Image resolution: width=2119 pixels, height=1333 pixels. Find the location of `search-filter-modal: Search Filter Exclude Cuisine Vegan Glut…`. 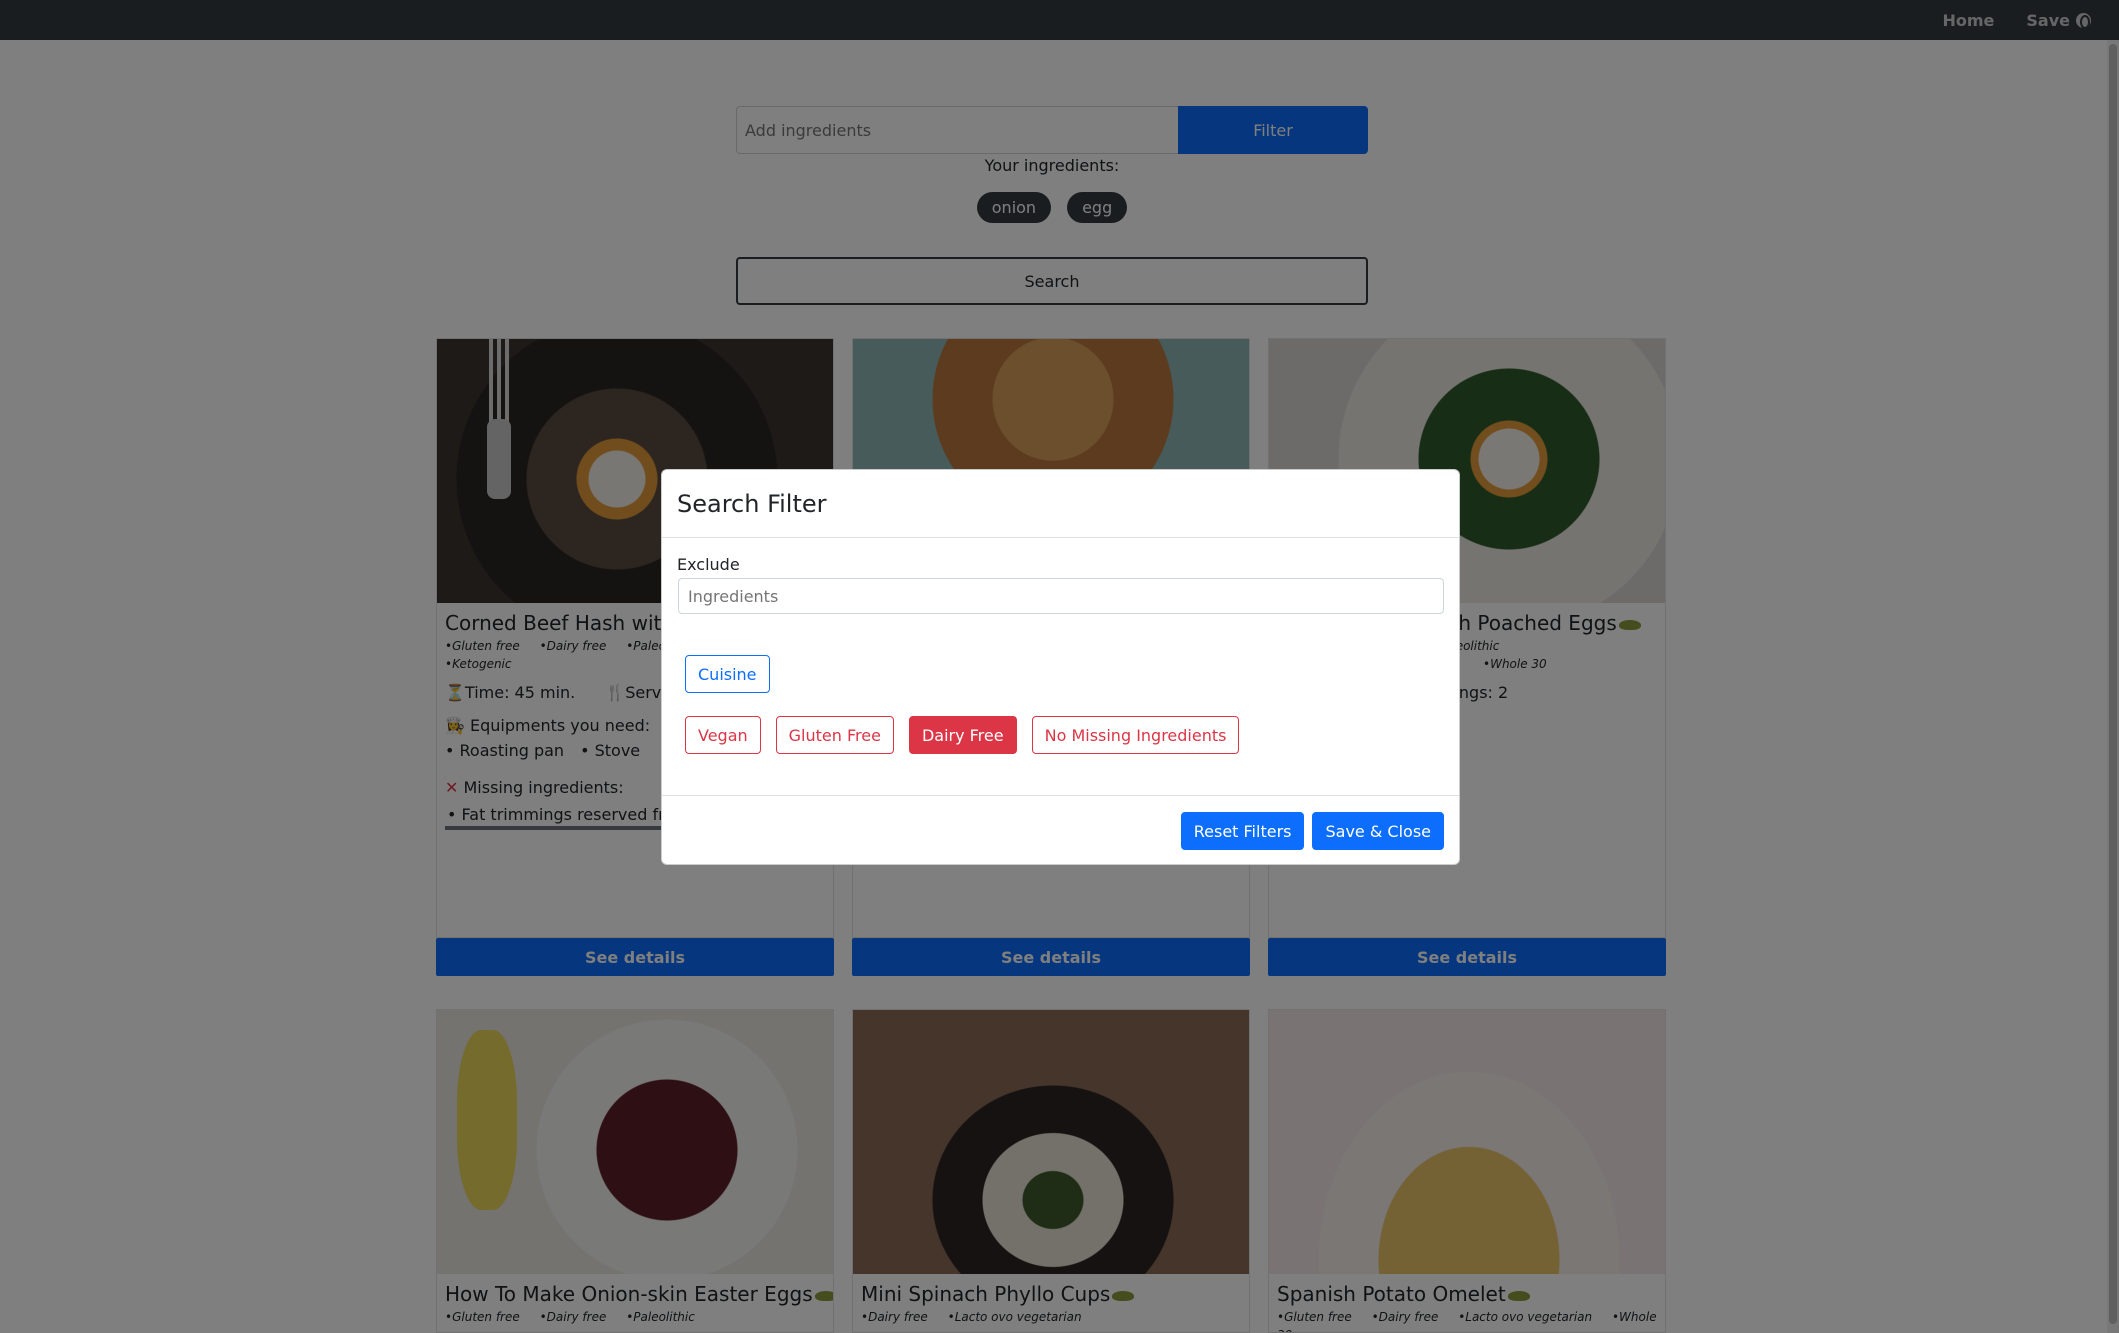

search-filter-modal: Search Filter Exclude Cuisine Vegan Glut… is located at coordinates (1060, 667).